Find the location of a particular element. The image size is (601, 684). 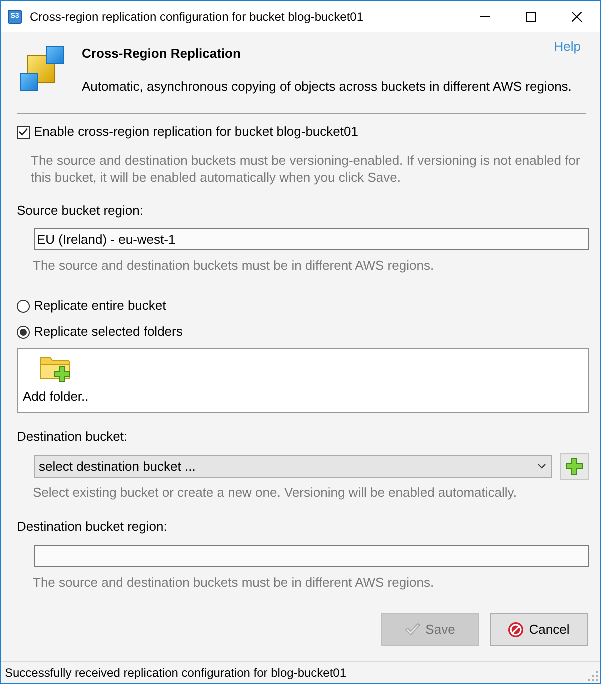

checkmark-icon is located at coordinates (23, 132).